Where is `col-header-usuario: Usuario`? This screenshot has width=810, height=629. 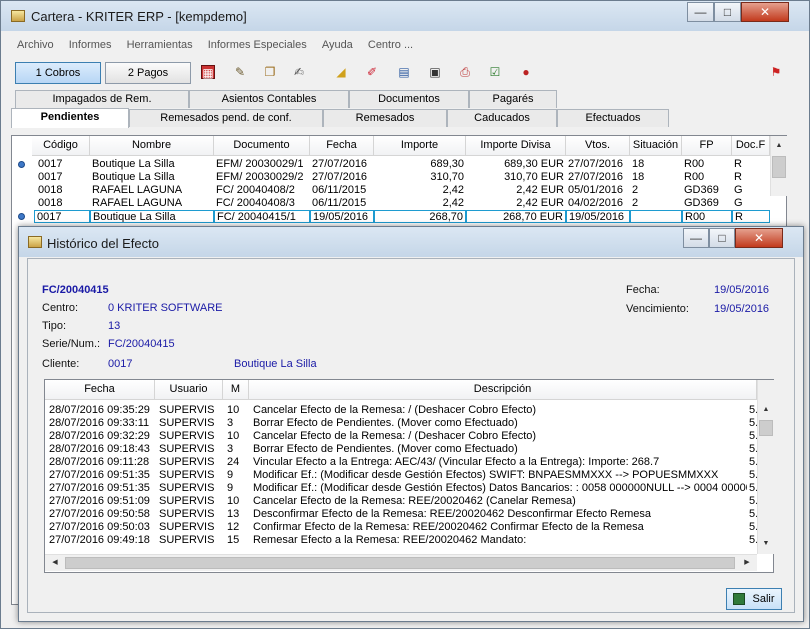
col-header-usuario: Usuario is located at coordinates (189, 390).